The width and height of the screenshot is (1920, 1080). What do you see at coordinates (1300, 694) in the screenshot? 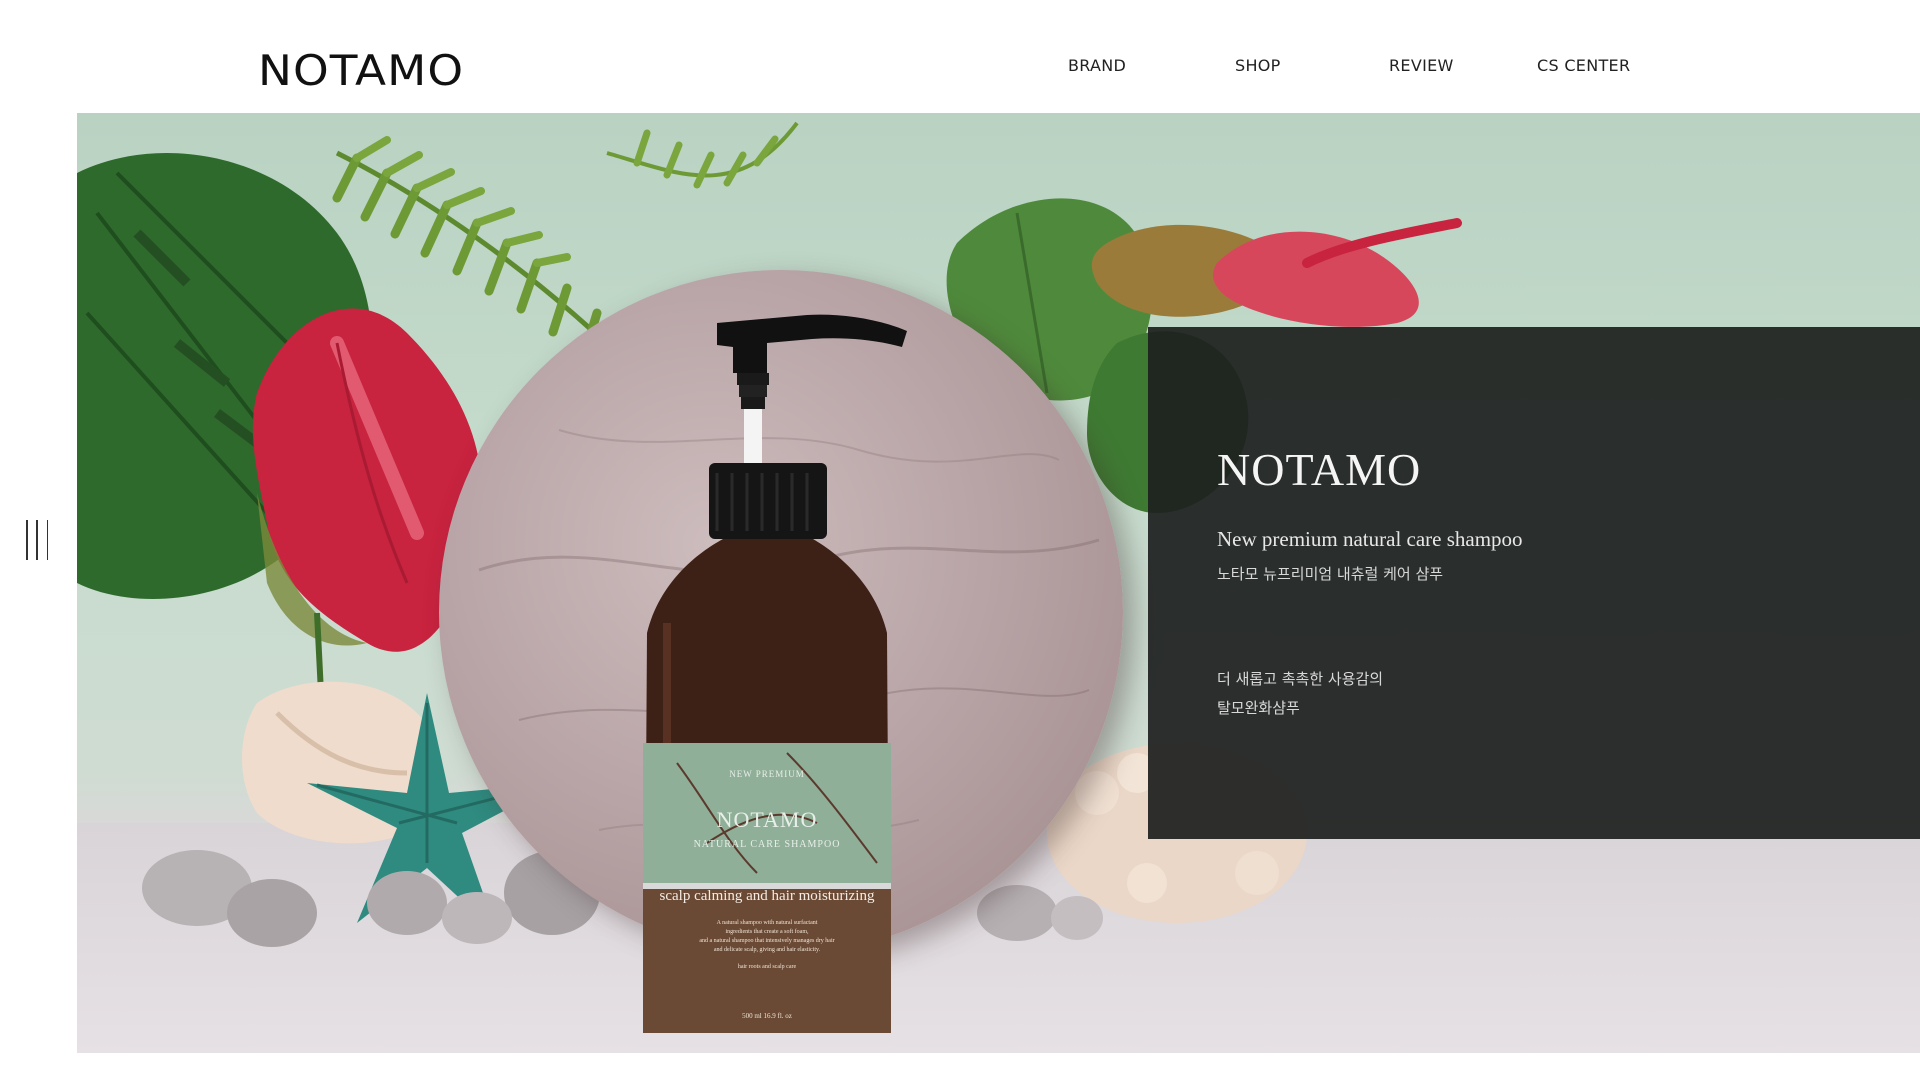
I see `hero-description: 더 새롭고 촉촉한 사용감의 탈모완화샴푸` at bounding box center [1300, 694].